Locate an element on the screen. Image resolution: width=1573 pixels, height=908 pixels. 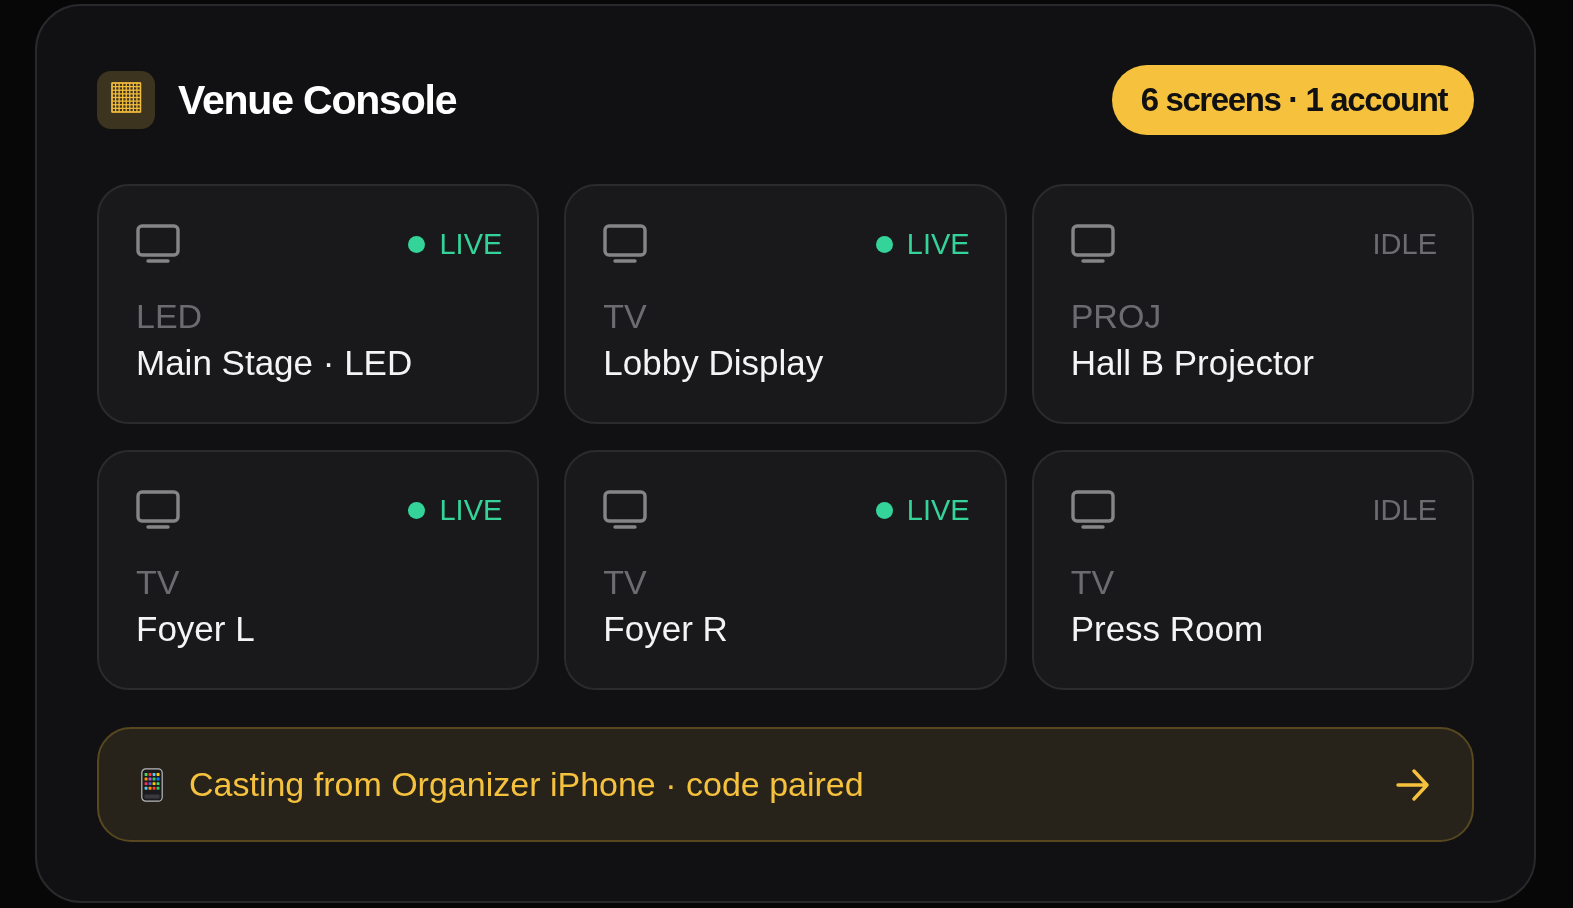
screen-card: LIVE LED Main Stage · LED is located at coordinates (318, 304).